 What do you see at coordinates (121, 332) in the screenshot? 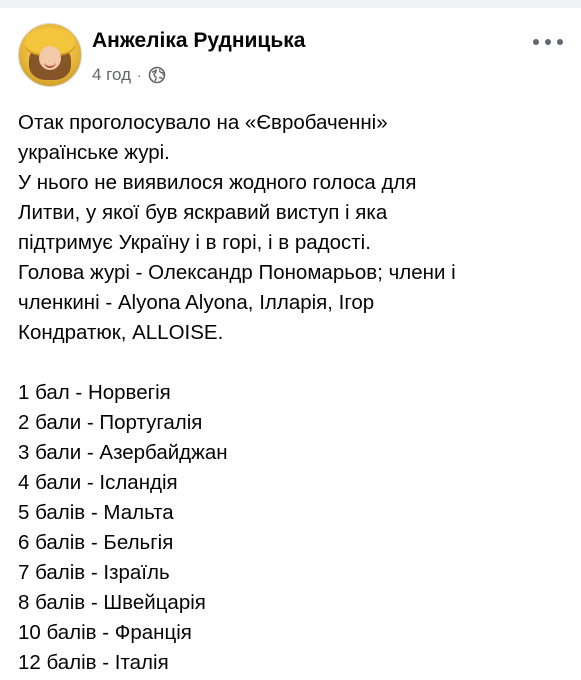
I see `paragraph-line: Кондратюк, ALLOISE.` at bounding box center [121, 332].